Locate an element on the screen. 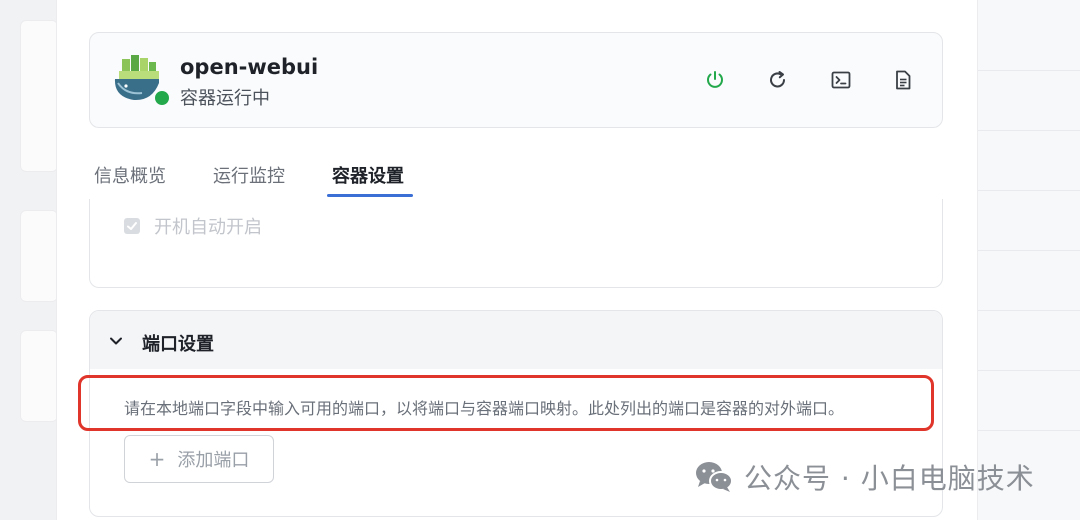 The image size is (1080, 520). power-icon is located at coordinates (715, 80).